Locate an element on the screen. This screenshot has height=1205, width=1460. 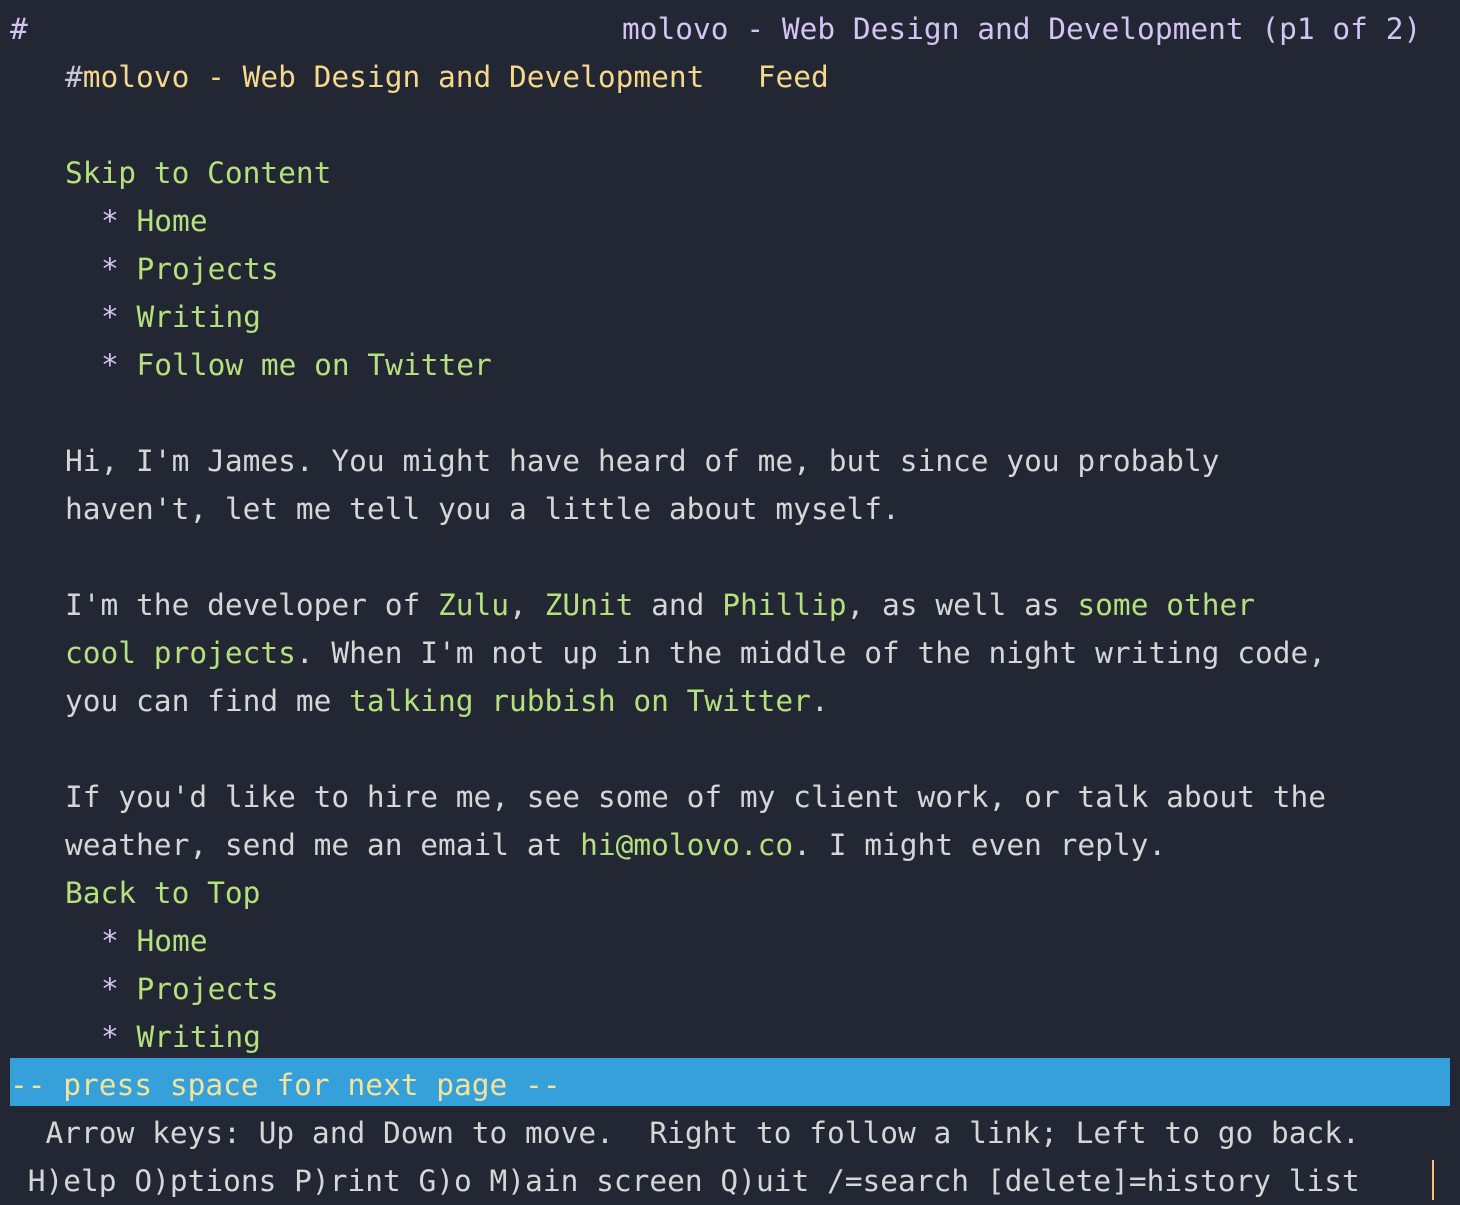
title-marker: # is located at coordinates (19, 29).